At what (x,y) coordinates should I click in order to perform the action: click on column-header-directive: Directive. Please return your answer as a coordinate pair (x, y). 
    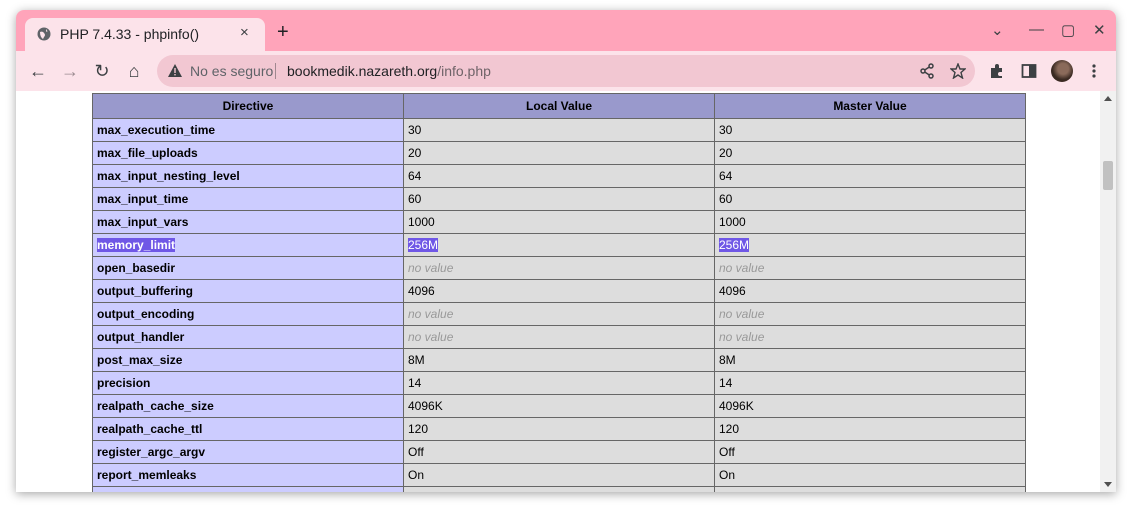
    Looking at the image, I should click on (248, 106).